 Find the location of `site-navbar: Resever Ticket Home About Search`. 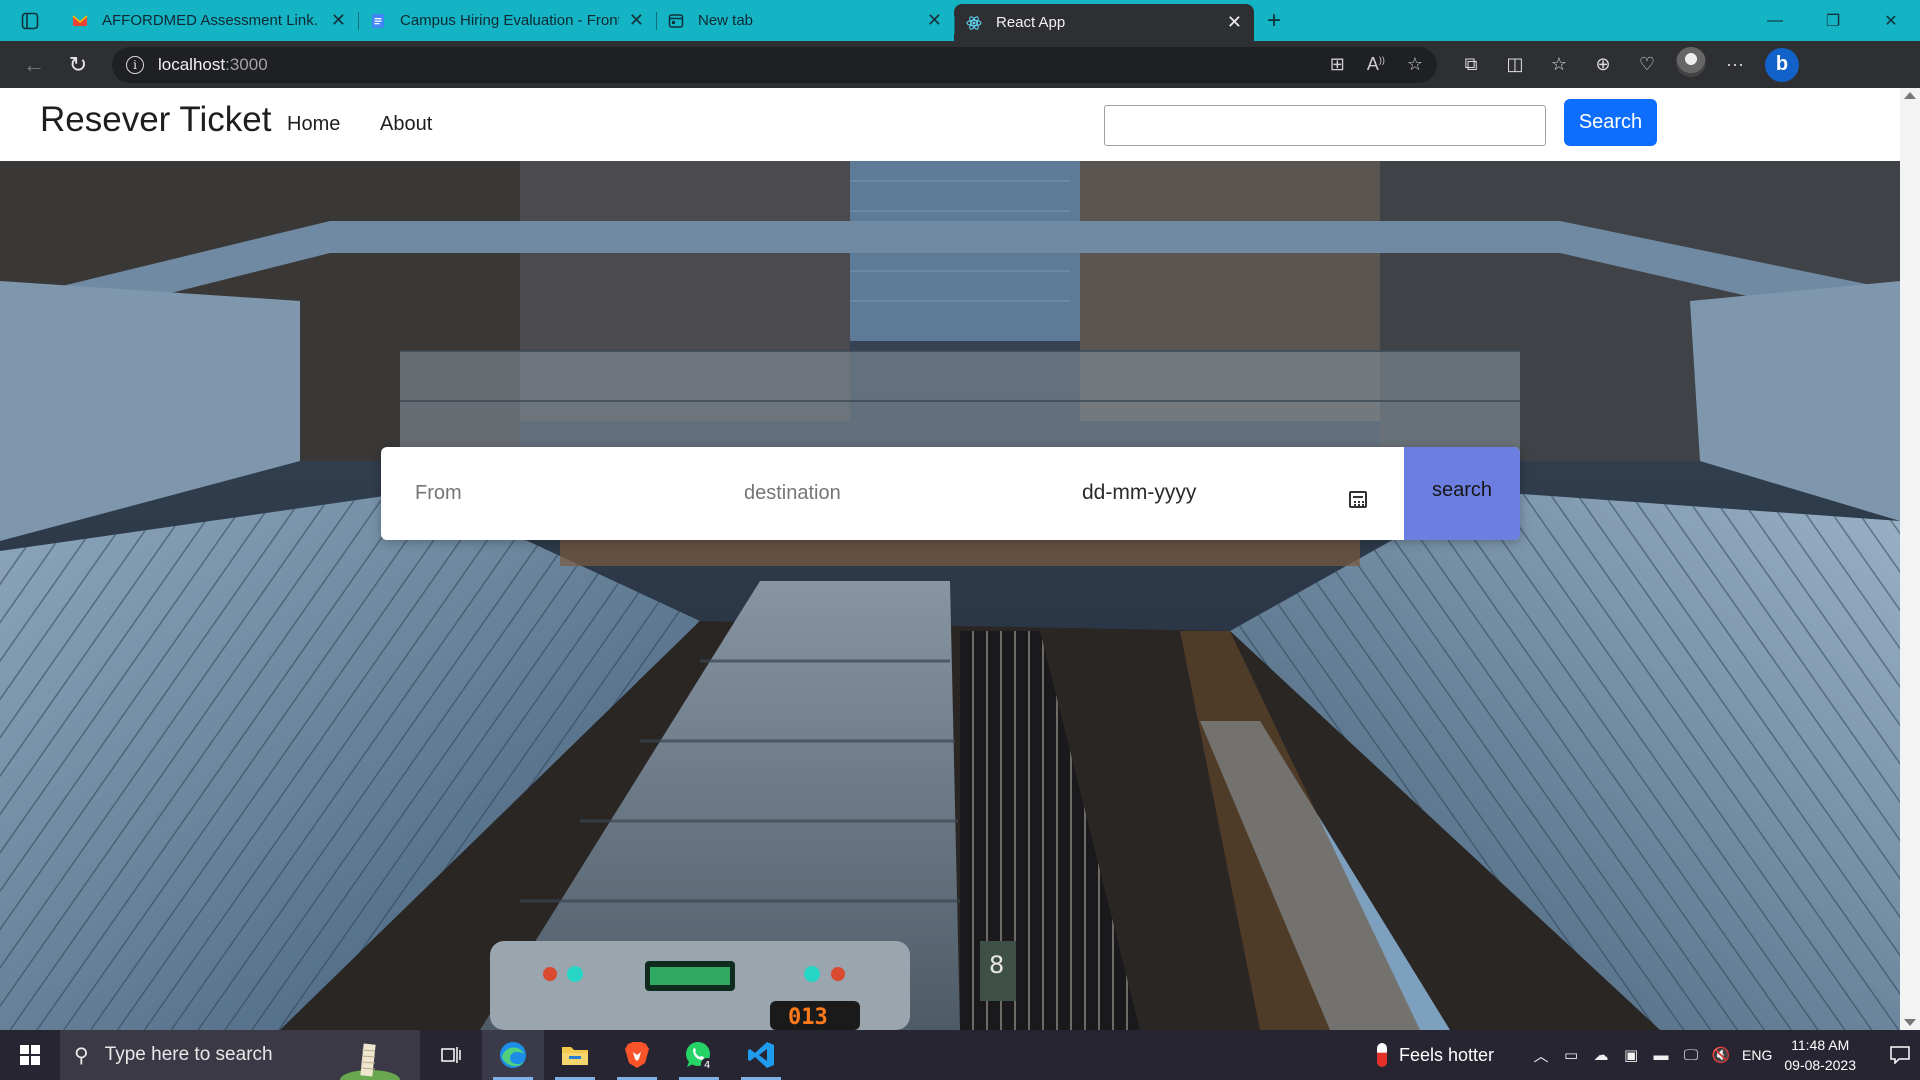

site-navbar: Resever Ticket Home About Search is located at coordinates (950, 124).